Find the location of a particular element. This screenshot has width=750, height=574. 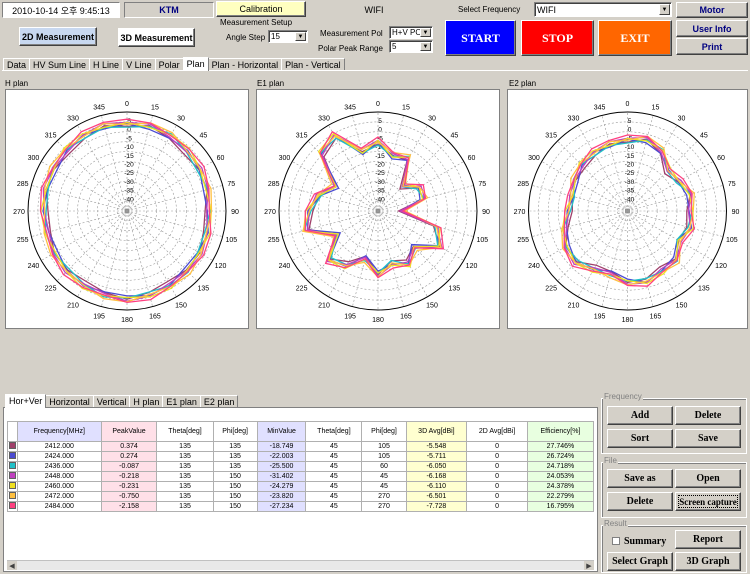

select-frequency-select: WIFI ▼ is located at coordinates (603, 9).